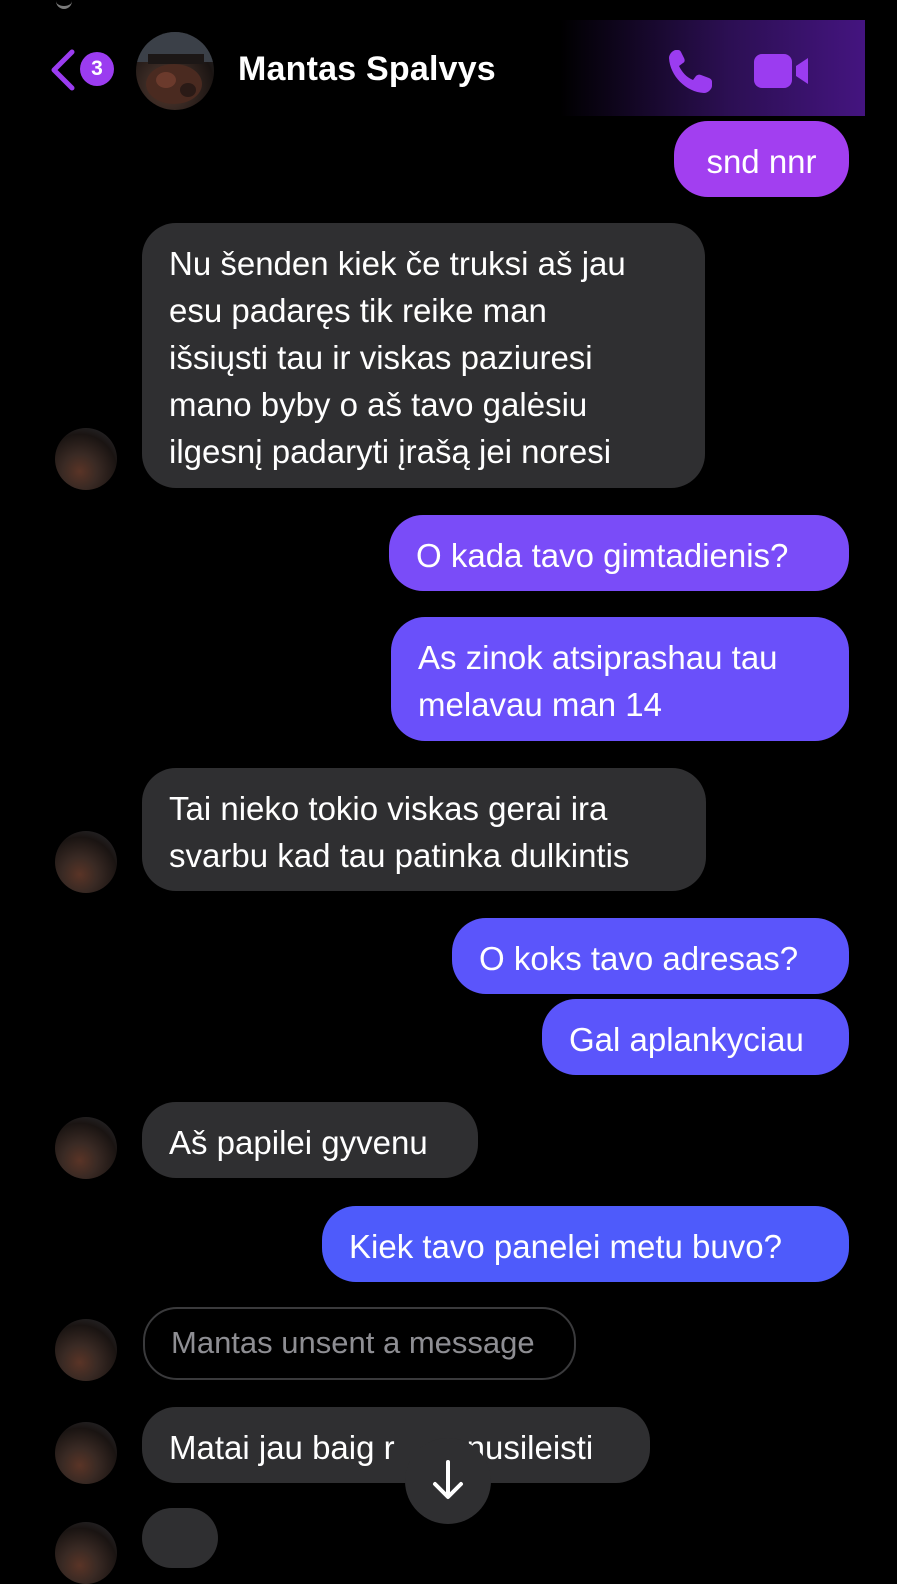  What do you see at coordinates (620, 679) in the screenshot?
I see `message-outgoing: As zinok atsiprashau tau melavau man 14` at bounding box center [620, 679].